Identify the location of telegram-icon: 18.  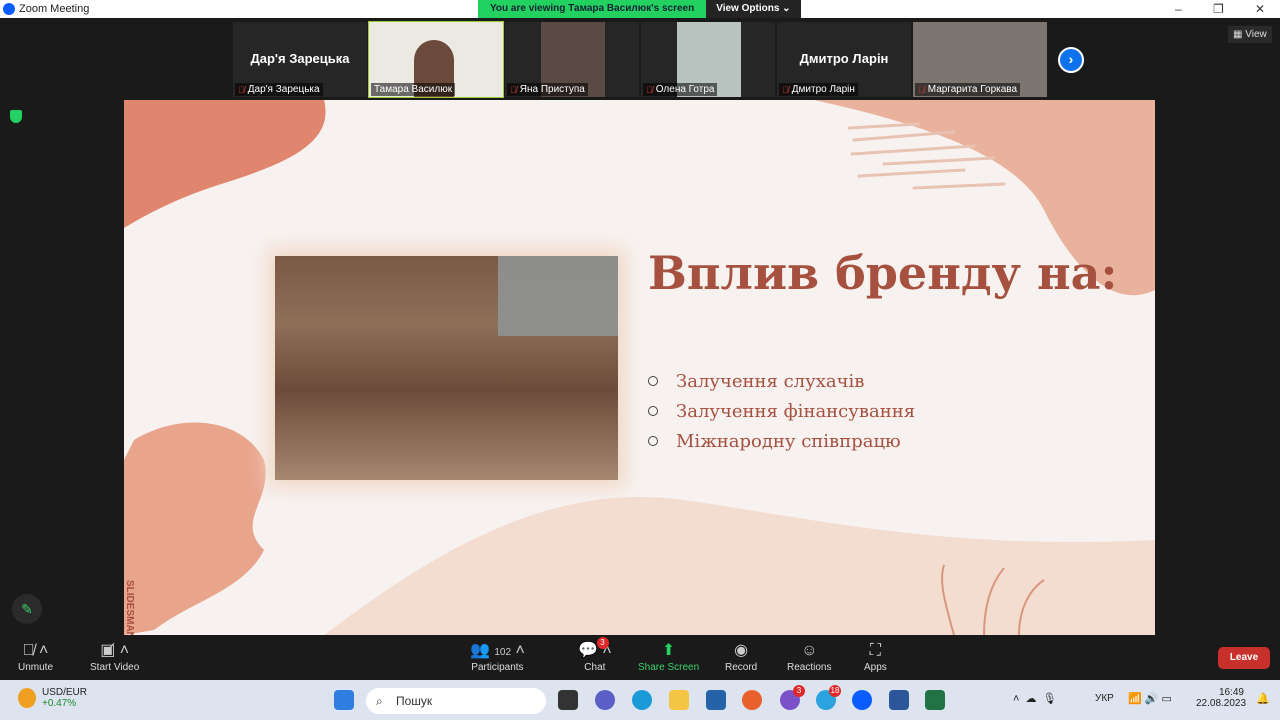
(828, 697).